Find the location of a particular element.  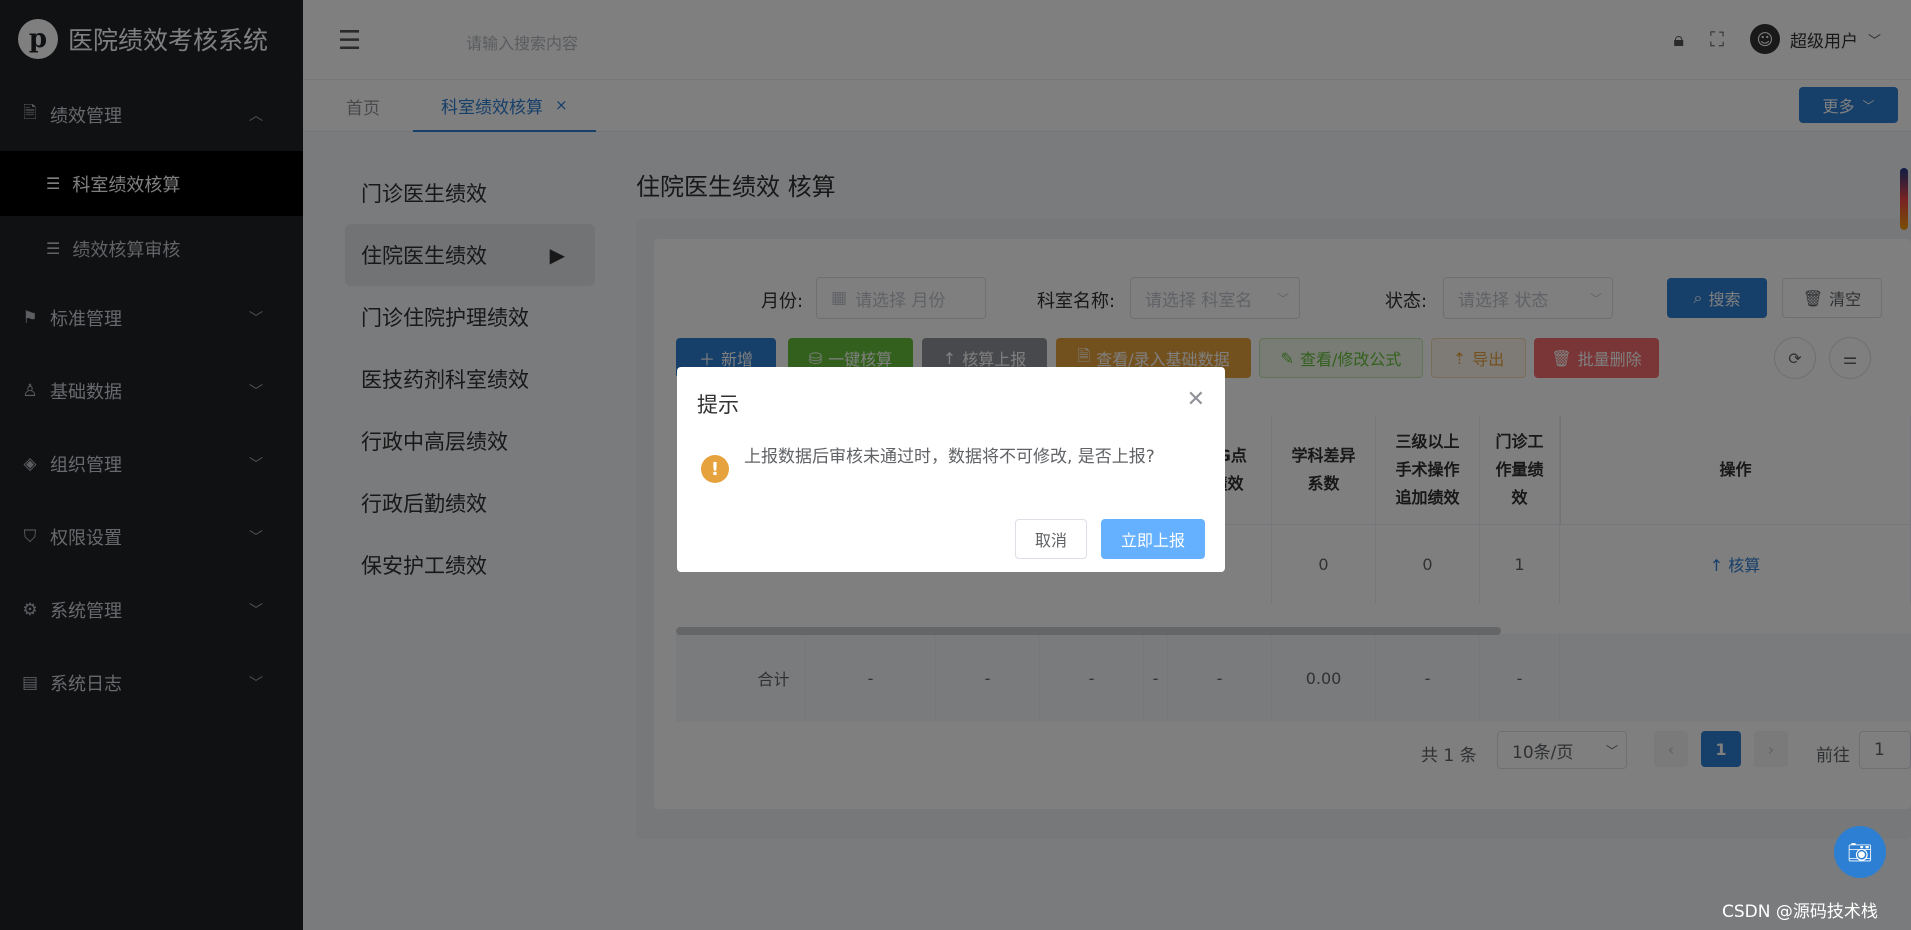

watermark: CSDN @源码技术栈 is located at coordinates (1800, 912).